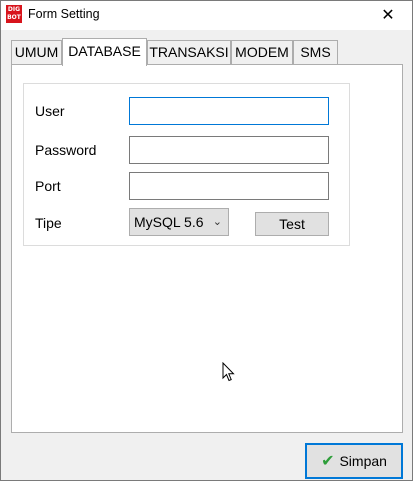 This screenshot has height=481, width=413. I want to click on simpan-button: ✔ Simpan, so click(354, 461).